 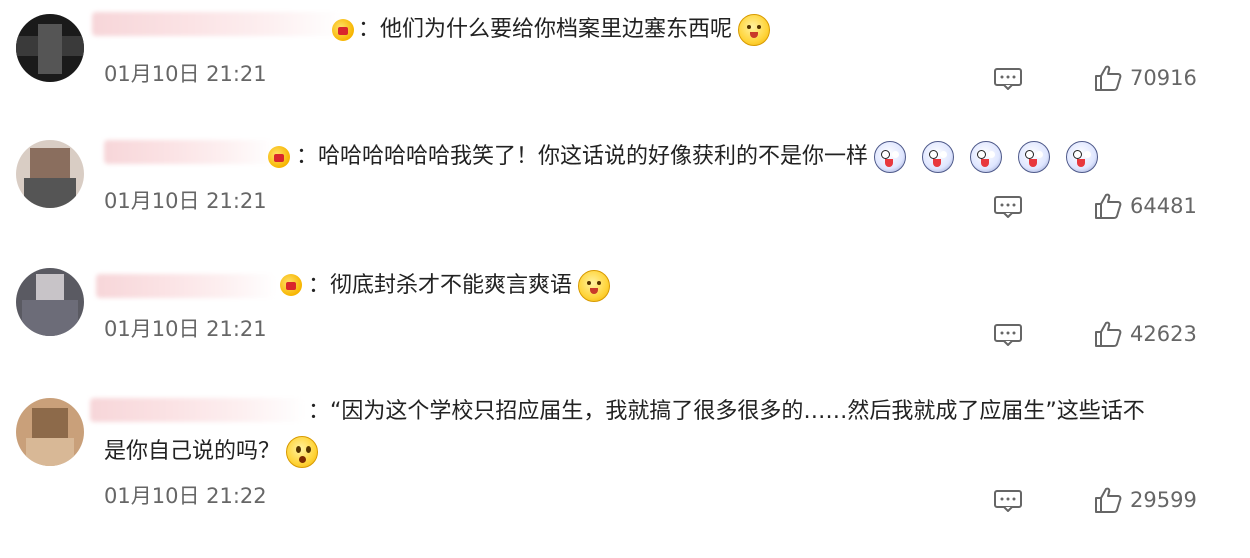 What do you see at coordinates (302, 452) in the screenshot?
I see `shock-emoji-icon` at bounding box center [302, 452].